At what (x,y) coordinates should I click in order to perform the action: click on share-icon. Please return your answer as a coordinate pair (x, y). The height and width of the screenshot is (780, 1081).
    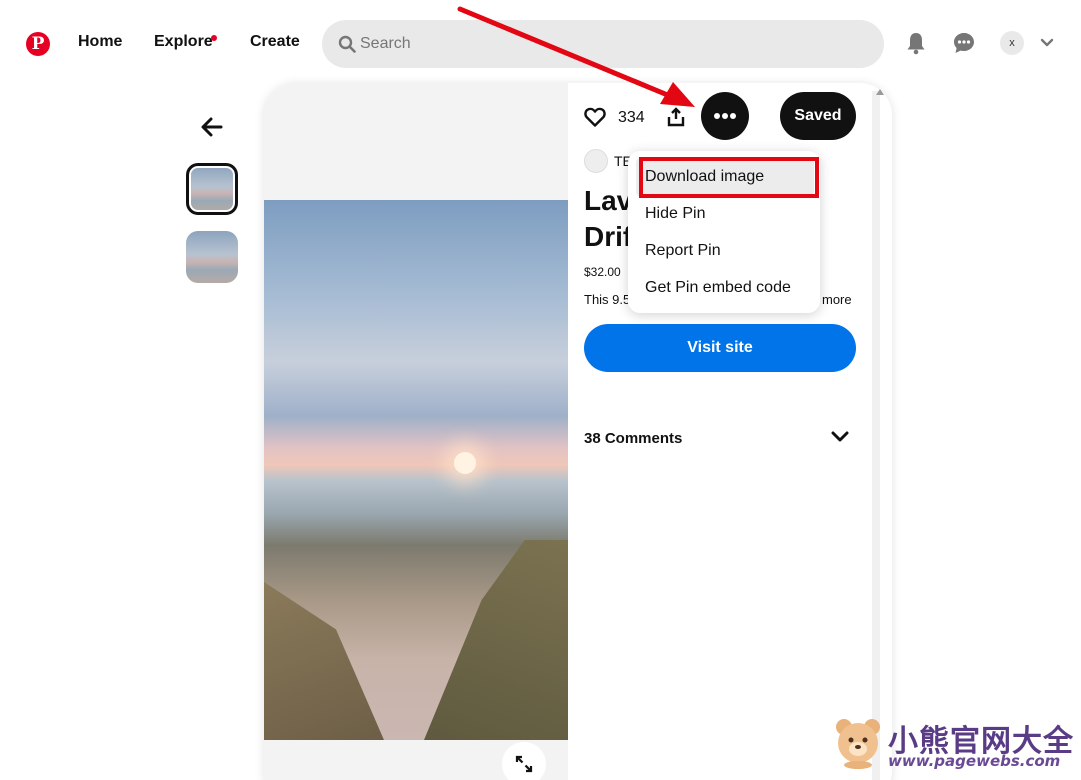
    Looking at the image, I should click on (676, 117).